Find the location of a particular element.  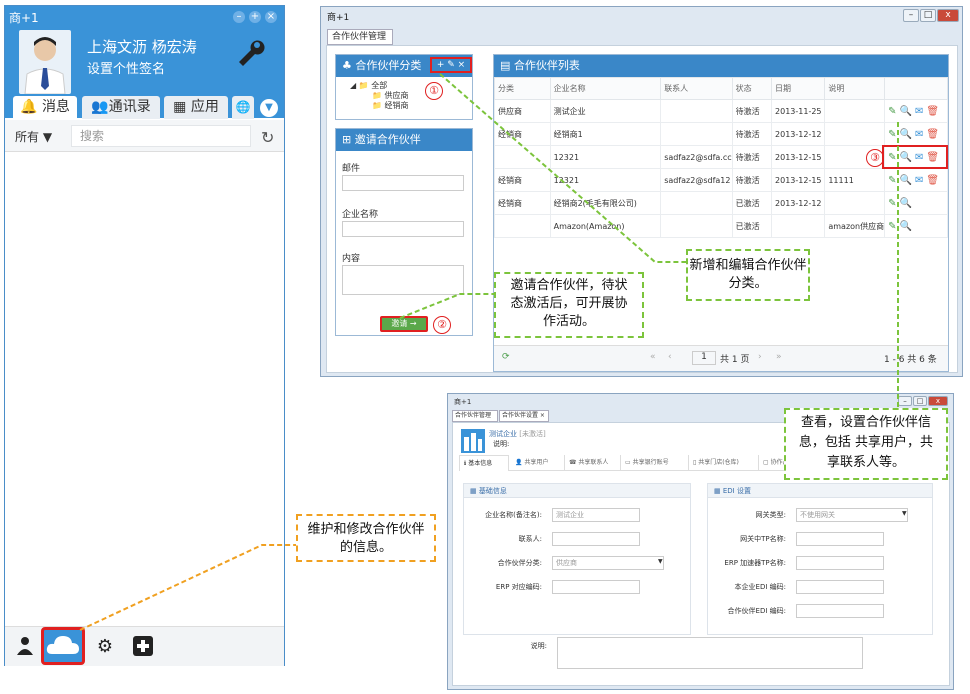

callout-category: 新增和编辑合作伙伴分类。 is located at coordinates (748, 275).